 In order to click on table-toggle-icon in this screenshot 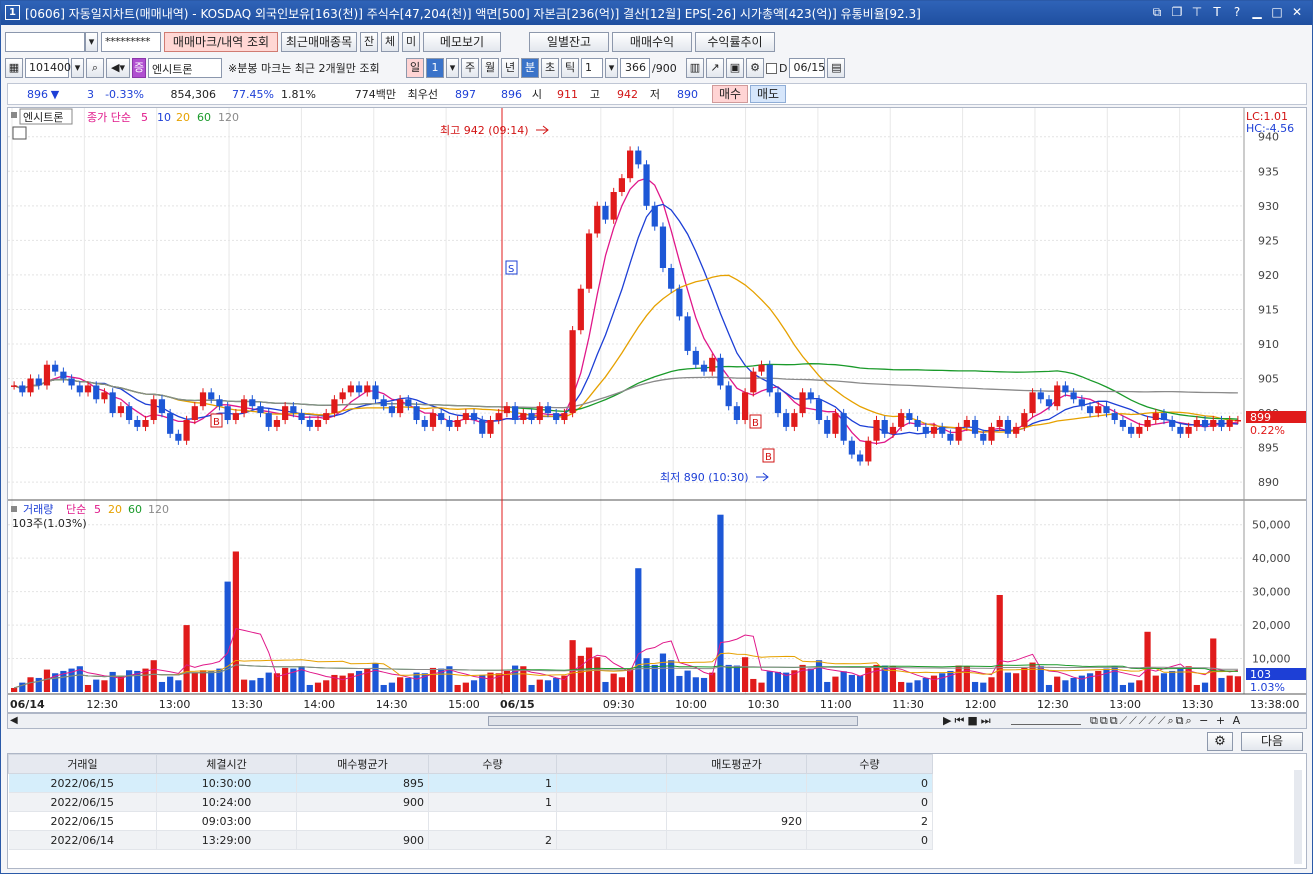, I will do `click(19, 133)`.